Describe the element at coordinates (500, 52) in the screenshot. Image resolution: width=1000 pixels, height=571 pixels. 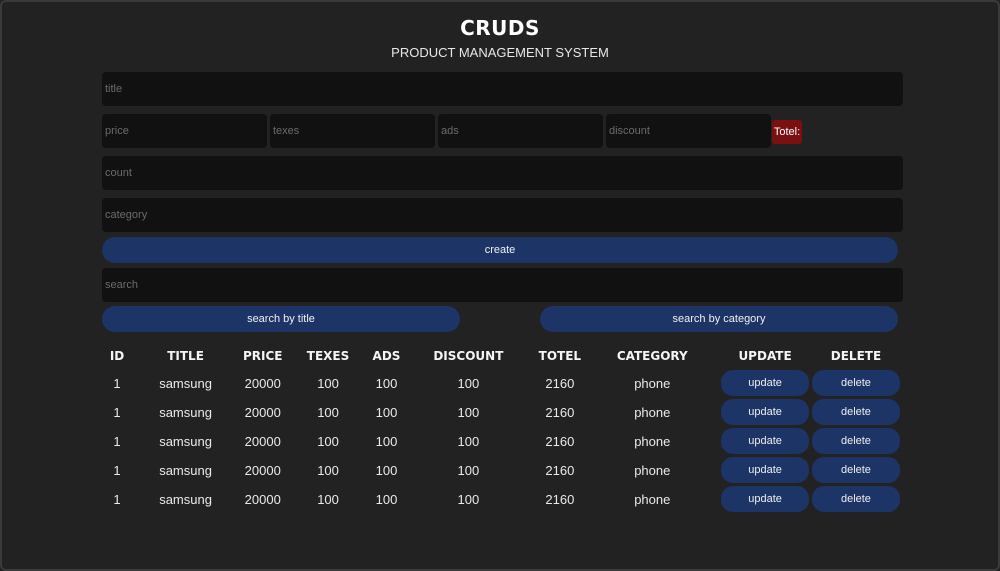
I see `page-subtitle: PRODUCT MANAGEMENT SYSTEM` at that location.